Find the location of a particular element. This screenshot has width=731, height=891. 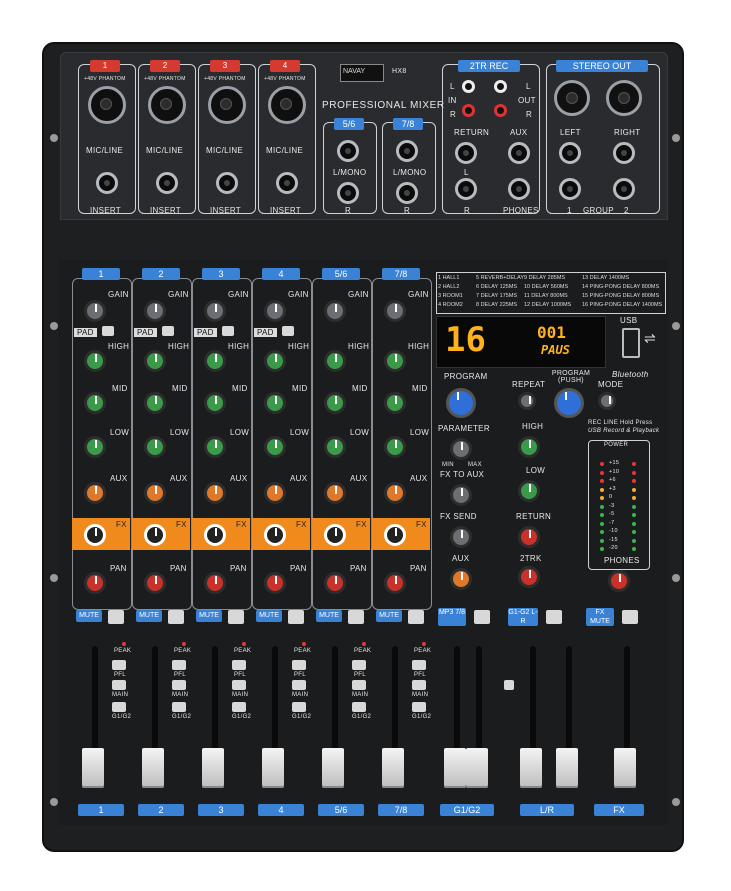

fx-fader is located at coordinates (625, 768).